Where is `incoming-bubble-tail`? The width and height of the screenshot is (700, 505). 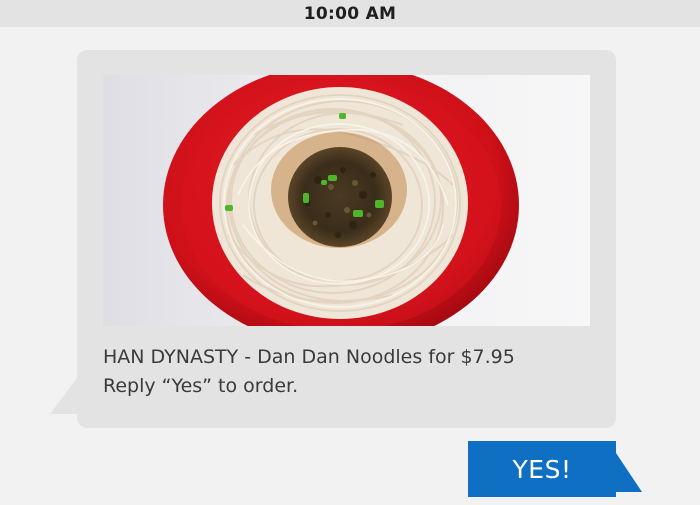 incoming-bubble-tail is located at coordinates (63, 396).